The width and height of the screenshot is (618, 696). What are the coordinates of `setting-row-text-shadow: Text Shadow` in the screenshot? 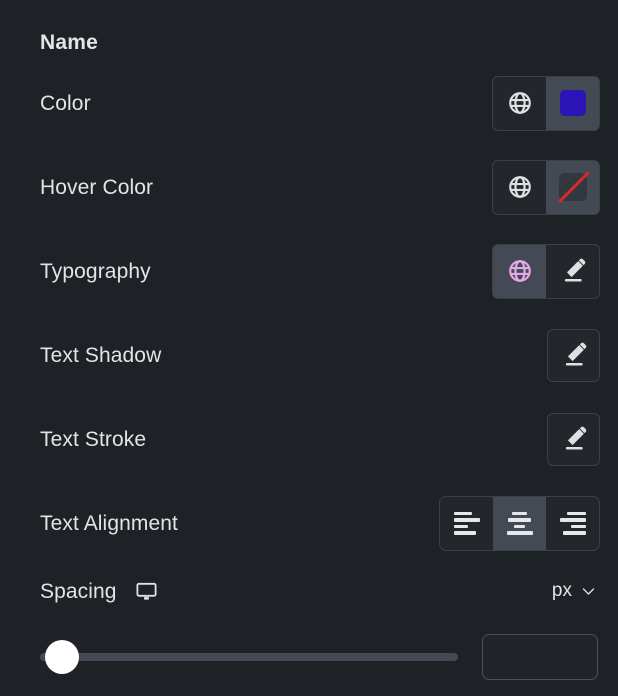 It's located at (309, 355).